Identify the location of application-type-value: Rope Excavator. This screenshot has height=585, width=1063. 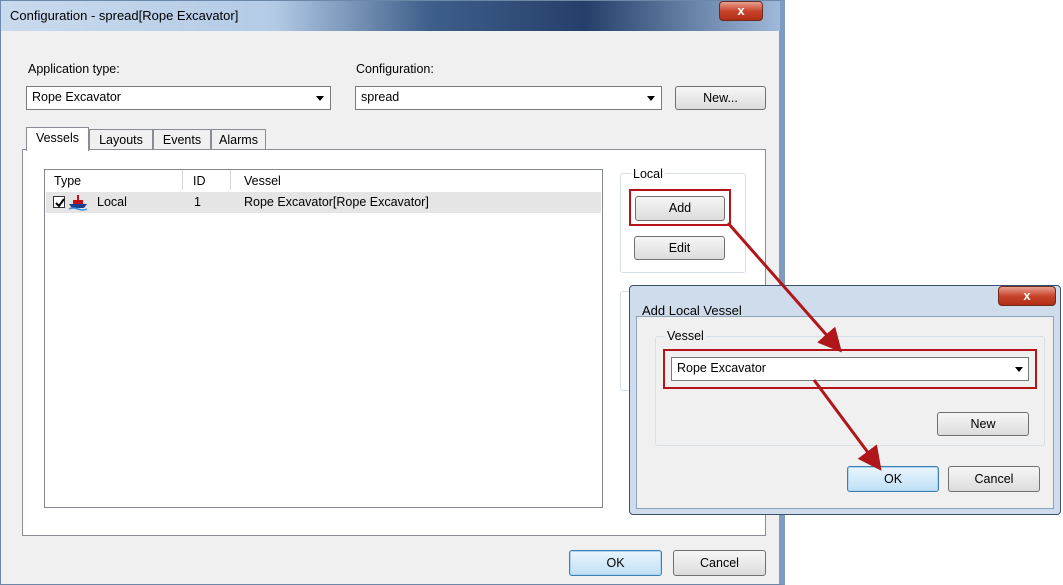
(76, 97).